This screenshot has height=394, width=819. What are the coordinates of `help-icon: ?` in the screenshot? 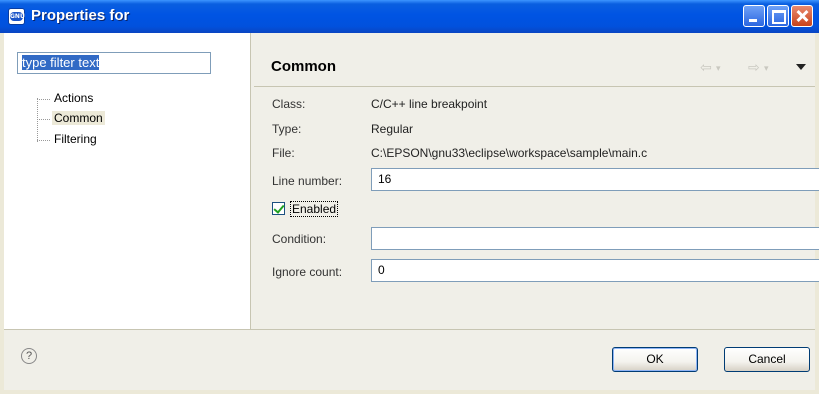 It's located at (29, 356).